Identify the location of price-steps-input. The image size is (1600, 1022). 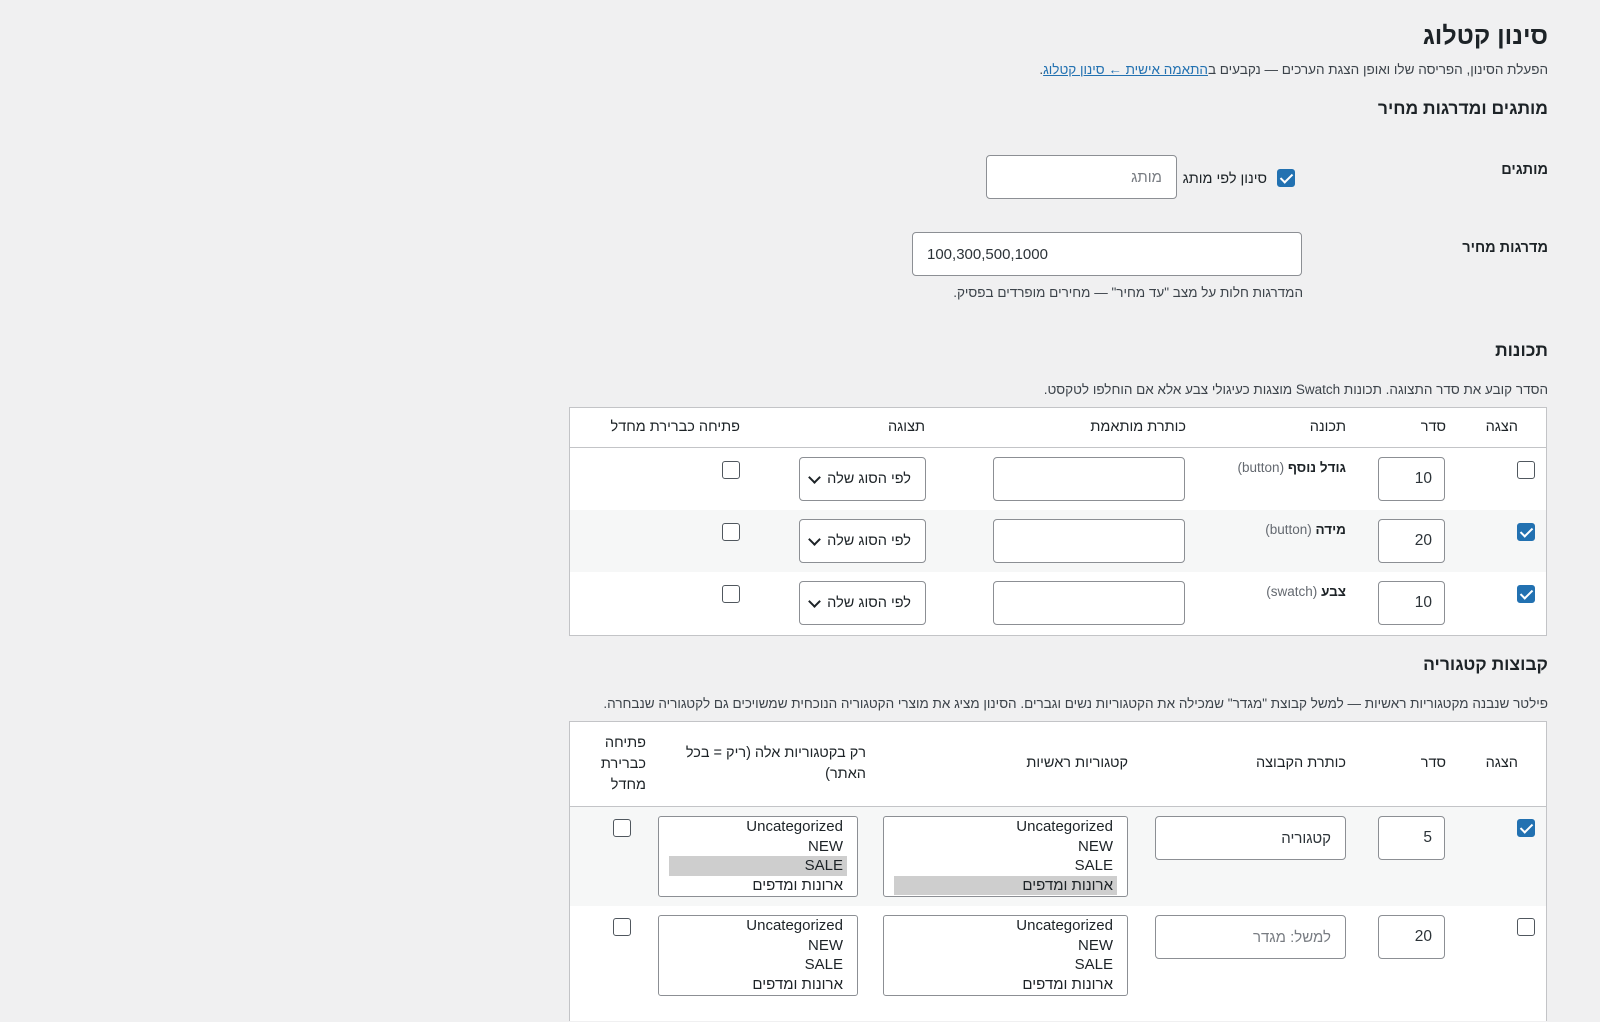
(1107, 254).